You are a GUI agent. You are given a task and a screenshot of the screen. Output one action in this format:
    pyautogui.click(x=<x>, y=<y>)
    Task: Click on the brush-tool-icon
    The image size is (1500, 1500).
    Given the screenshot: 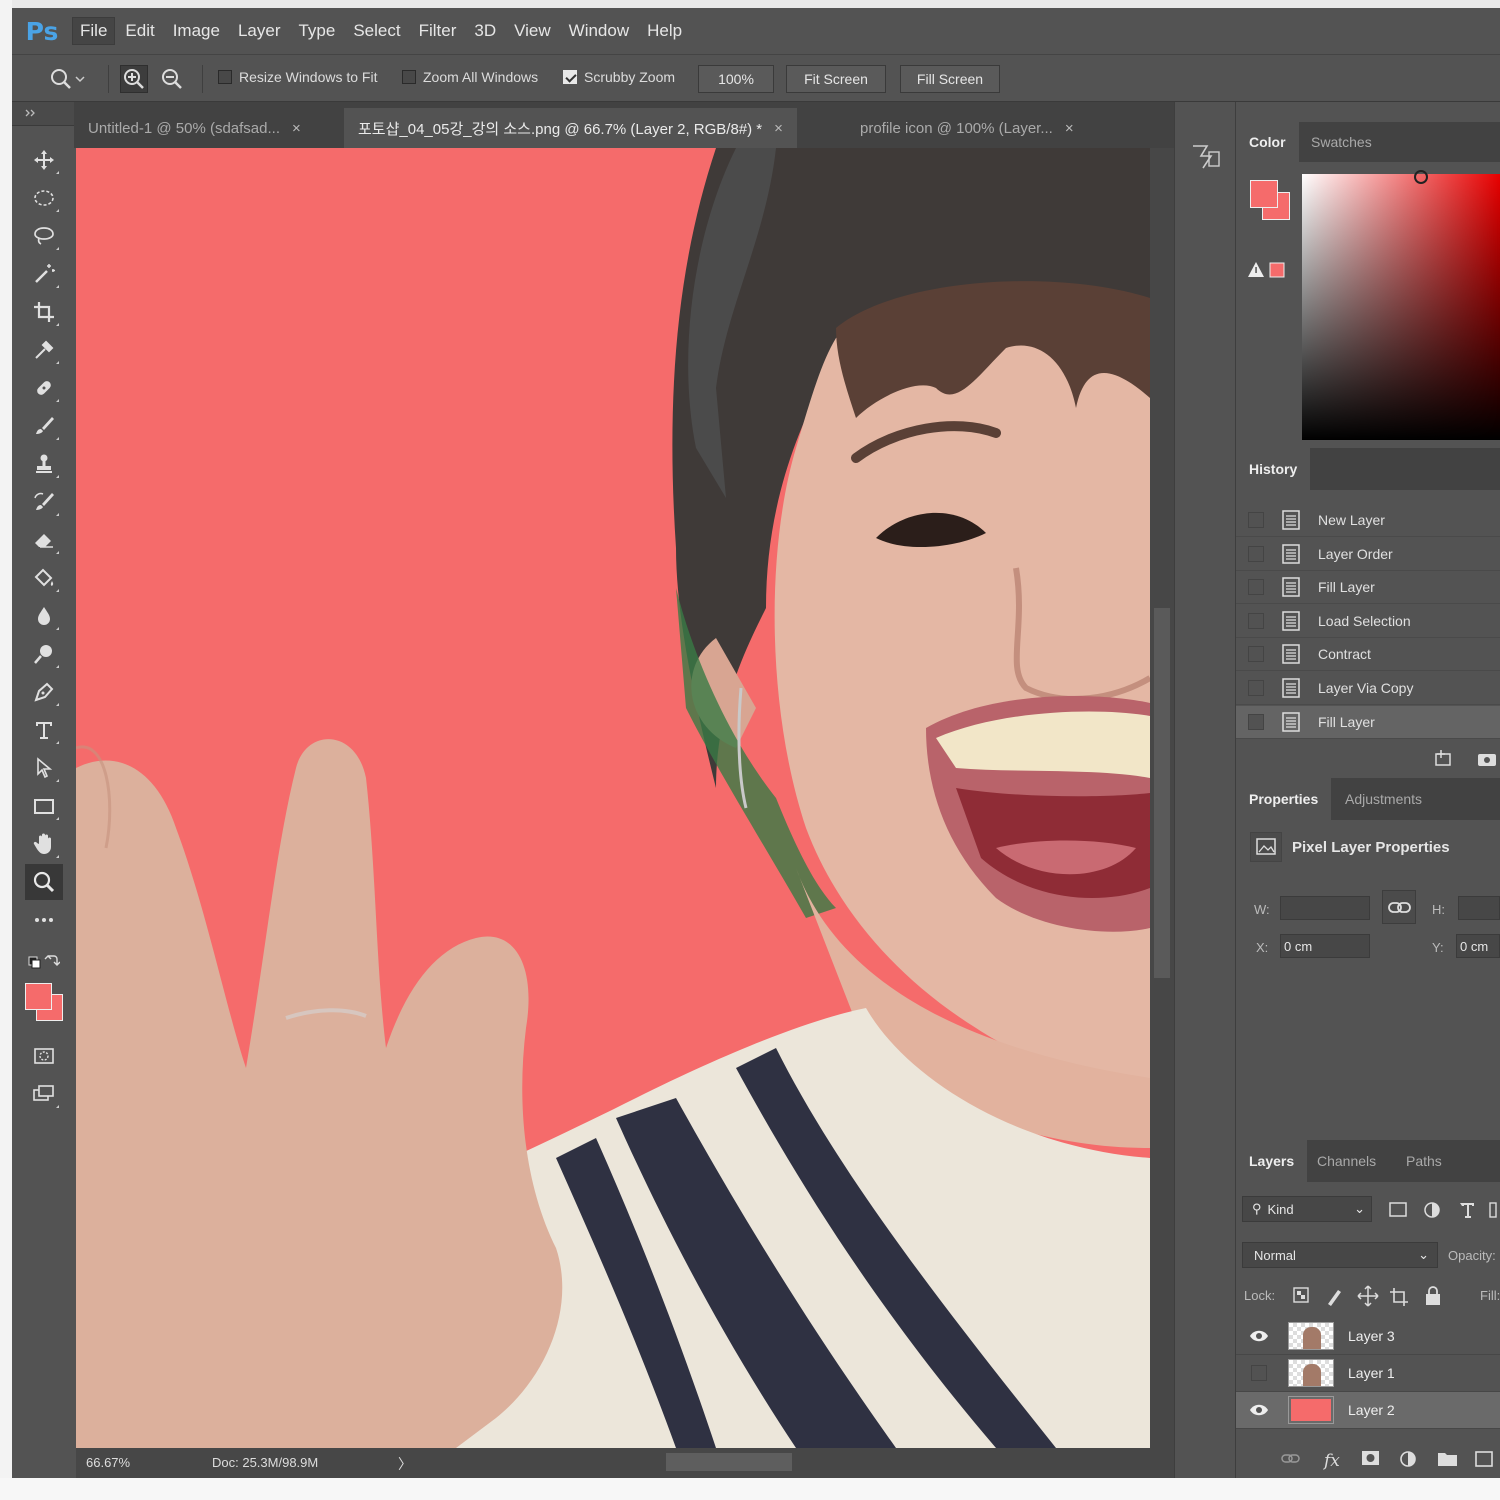 What is the action you would take?
    pyautogui.click(x=44, y=426)
    